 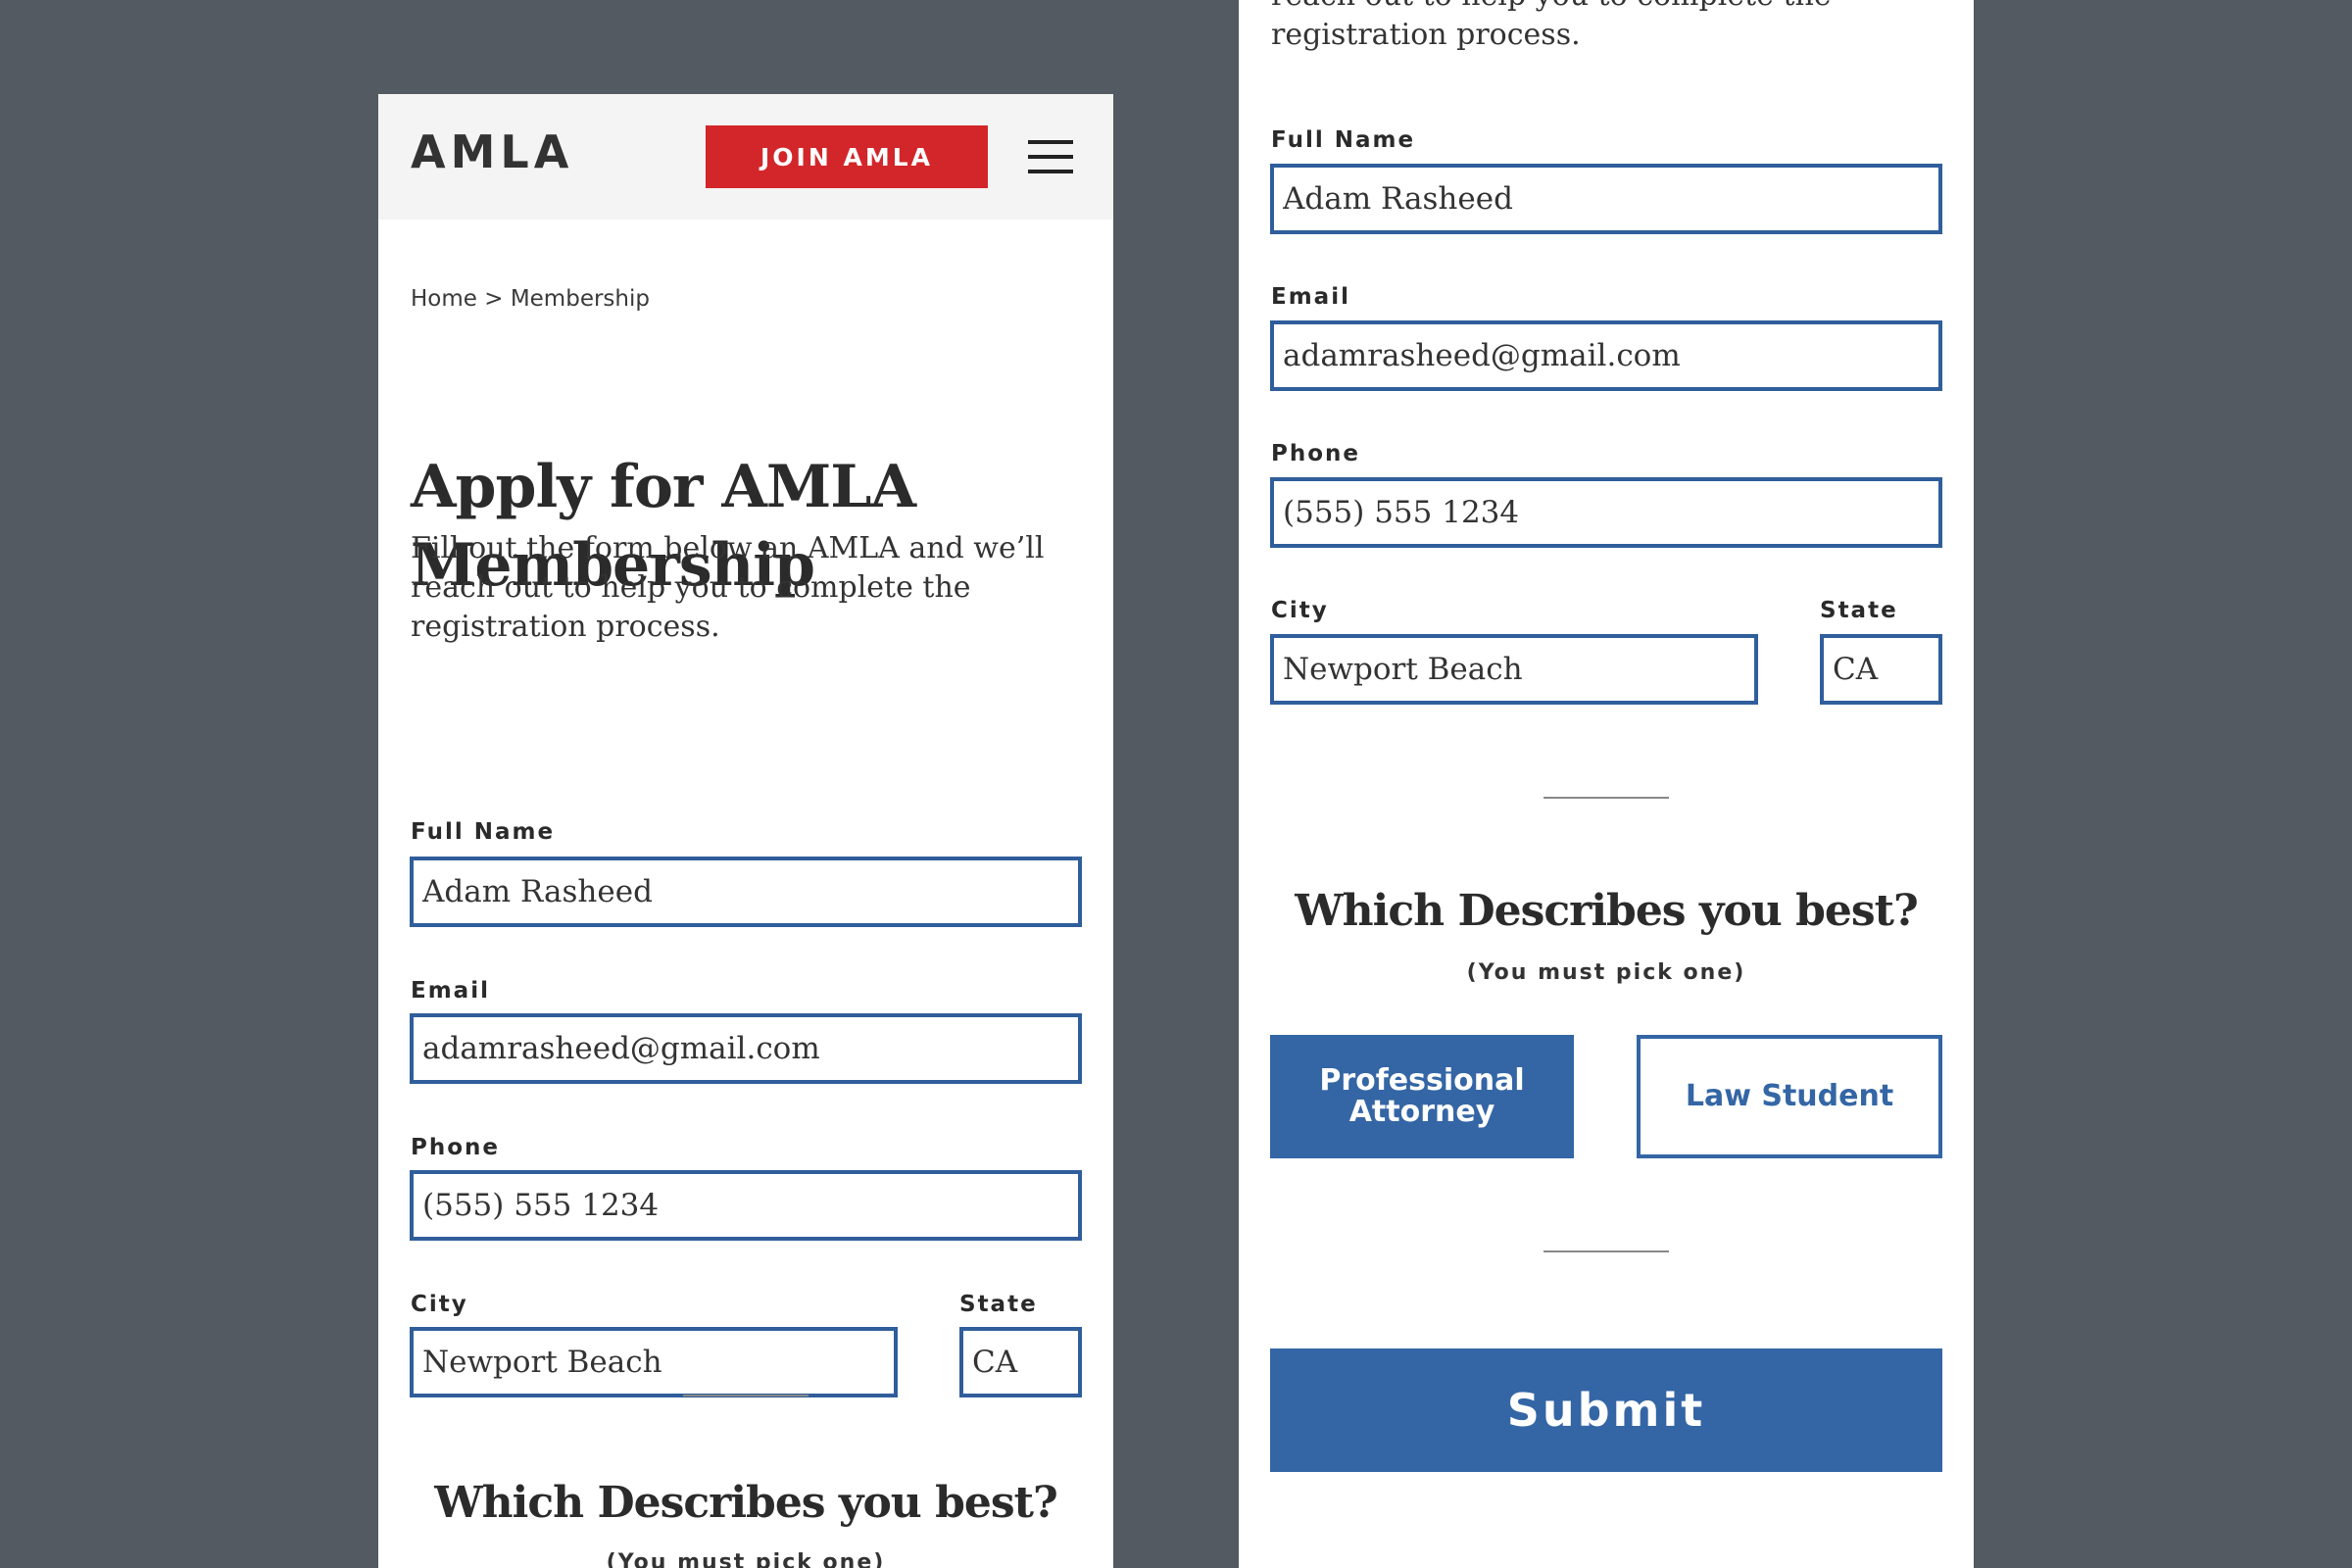 What do you see at coordinates (1050, 156) in the screenshot?
I see `hamburger-menu-icon` at bounding box center [1050, 156].